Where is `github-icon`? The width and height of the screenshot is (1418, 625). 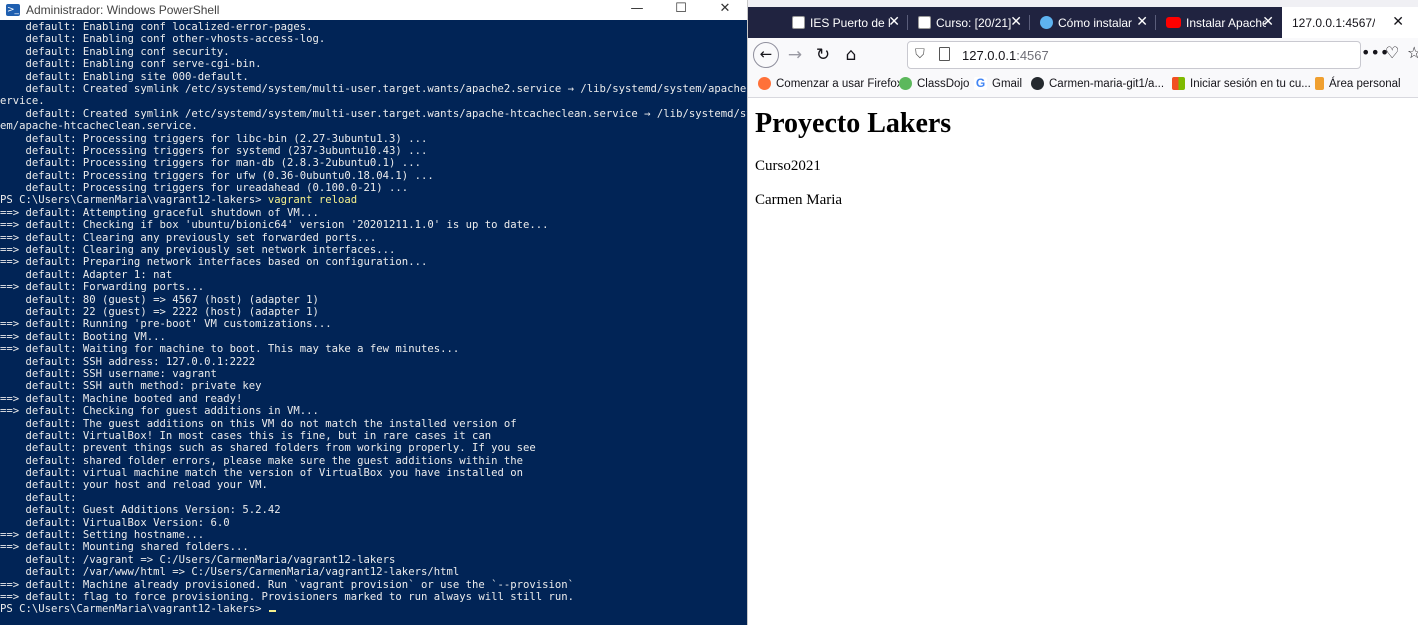 github-icon is located at coordinates (1037, 83).